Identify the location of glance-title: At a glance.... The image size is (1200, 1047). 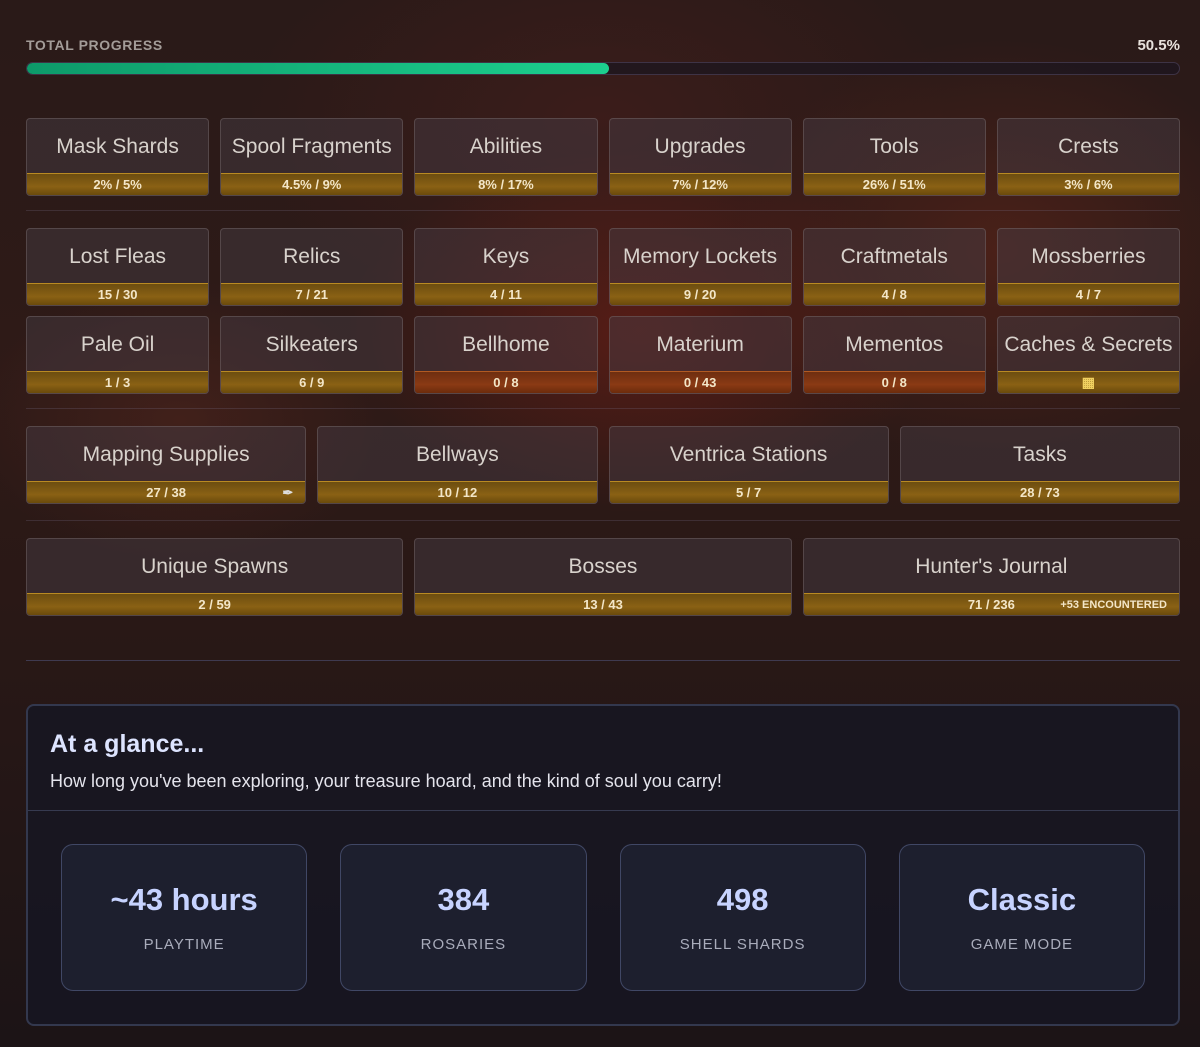
(127, 744).